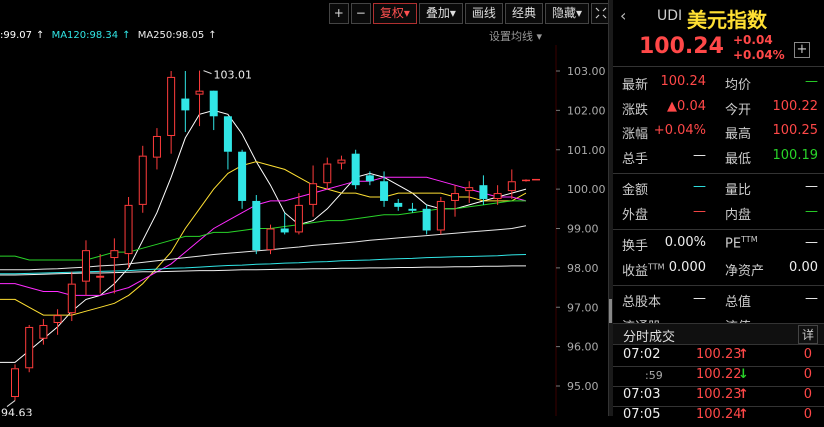 This screenshot has height=427, width=824. Describe the element at coordinates (635, 85) in the screenshot. I see `quote-label: 最新` at that location.